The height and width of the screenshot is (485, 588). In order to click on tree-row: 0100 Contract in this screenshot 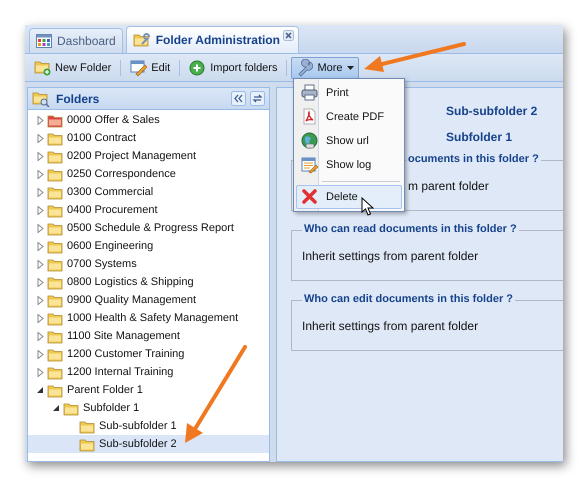, I will do `click(148, 138)`.